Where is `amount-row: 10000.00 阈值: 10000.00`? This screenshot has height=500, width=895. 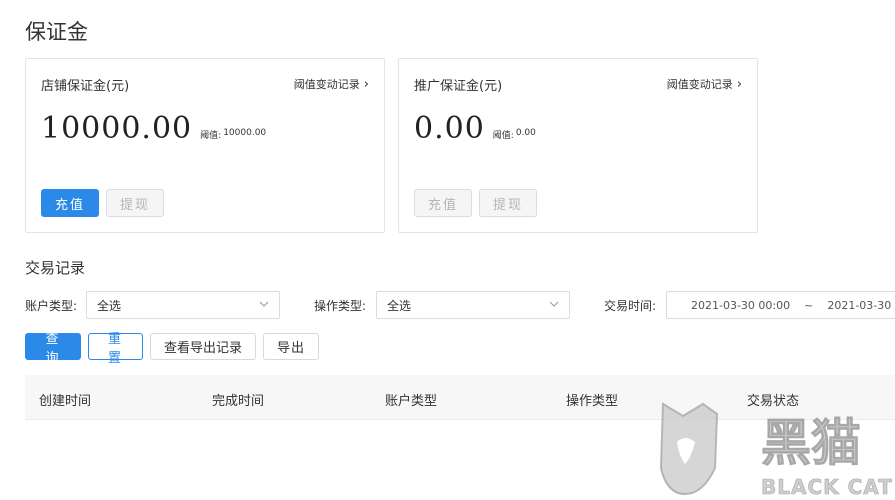 amount-row: 10000.00 阈值: 10000.00 is located at coordinates (153, 128).